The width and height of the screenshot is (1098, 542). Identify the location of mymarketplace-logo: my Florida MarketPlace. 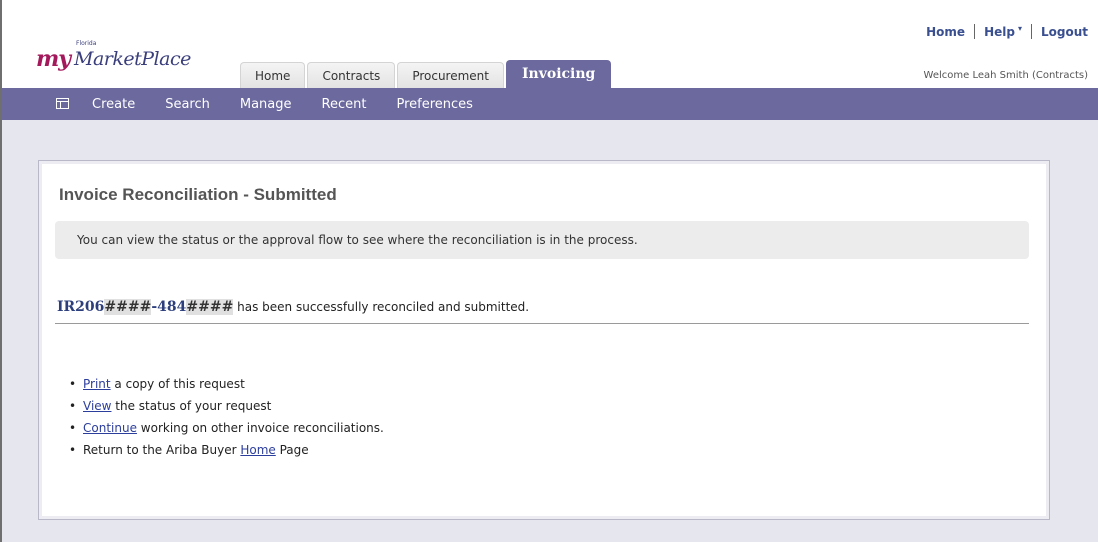
(136, 60).